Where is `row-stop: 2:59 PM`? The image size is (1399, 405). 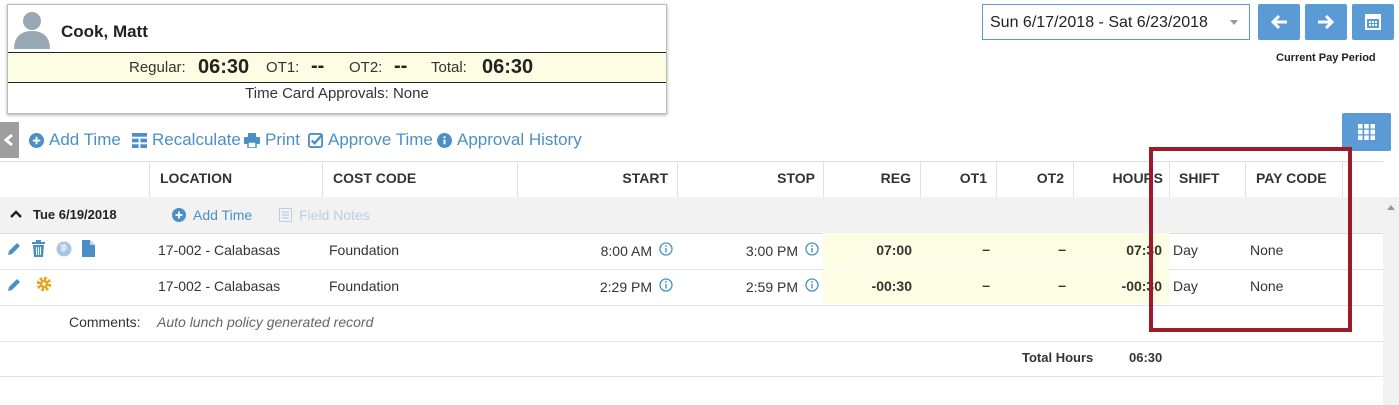 row-stop: 2:59 PM is located at coordinates (771, 287).